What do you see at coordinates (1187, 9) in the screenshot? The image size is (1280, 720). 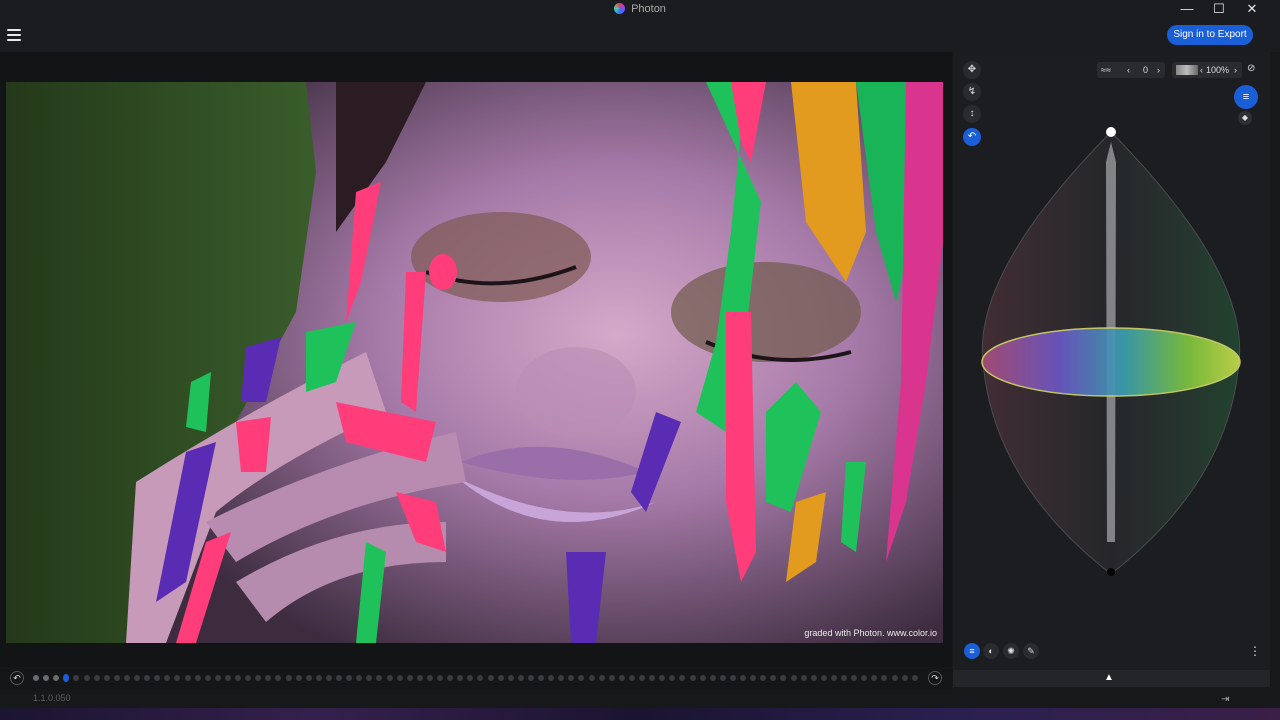 I see `minimize-button: —` at bounding box center [1187, 9].